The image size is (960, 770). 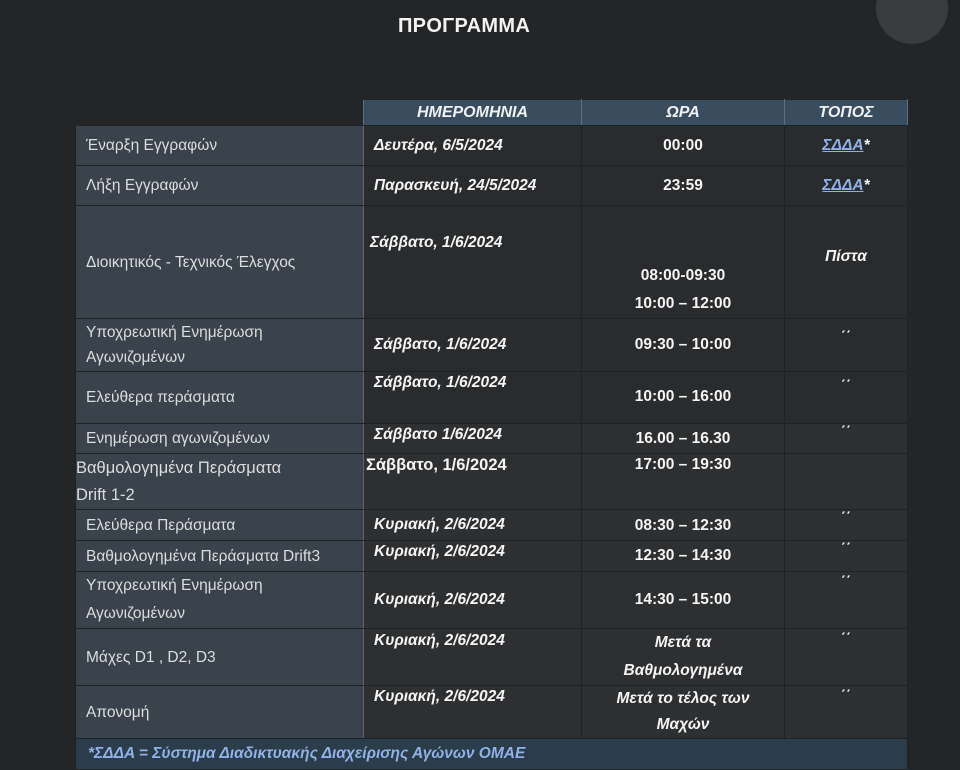 What do you see at coordinates (683, 657) in the screenshot?
I see `time-cell: Μετά τα Βαθμολογημένα` at bounding box center [683, 657].